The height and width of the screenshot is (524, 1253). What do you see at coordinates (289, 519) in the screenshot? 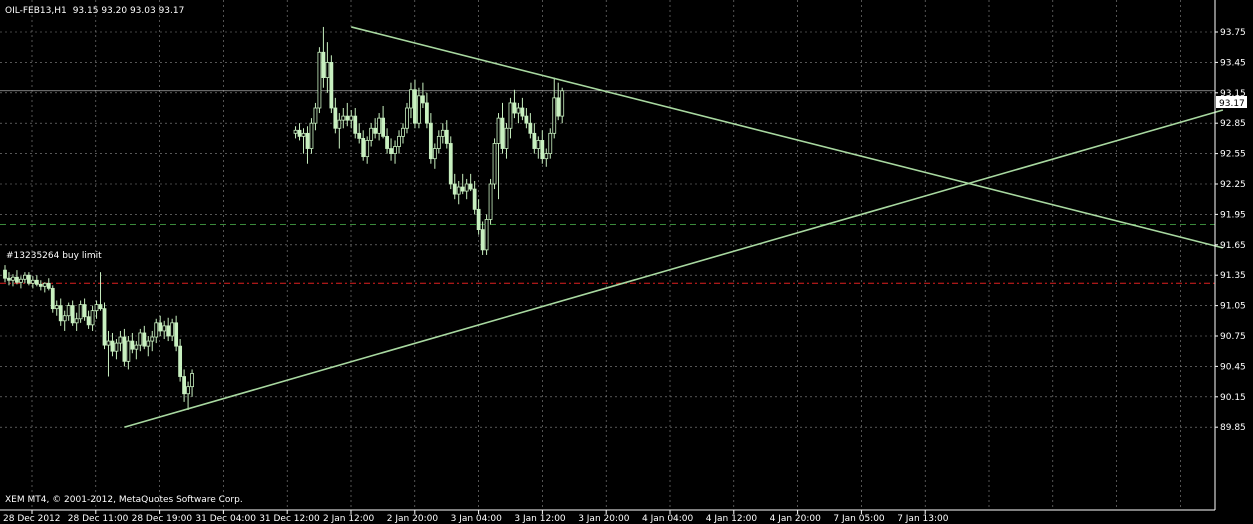
I see `x-tick-label: 31 Dec 12:00` at bounding box center [289, 519].